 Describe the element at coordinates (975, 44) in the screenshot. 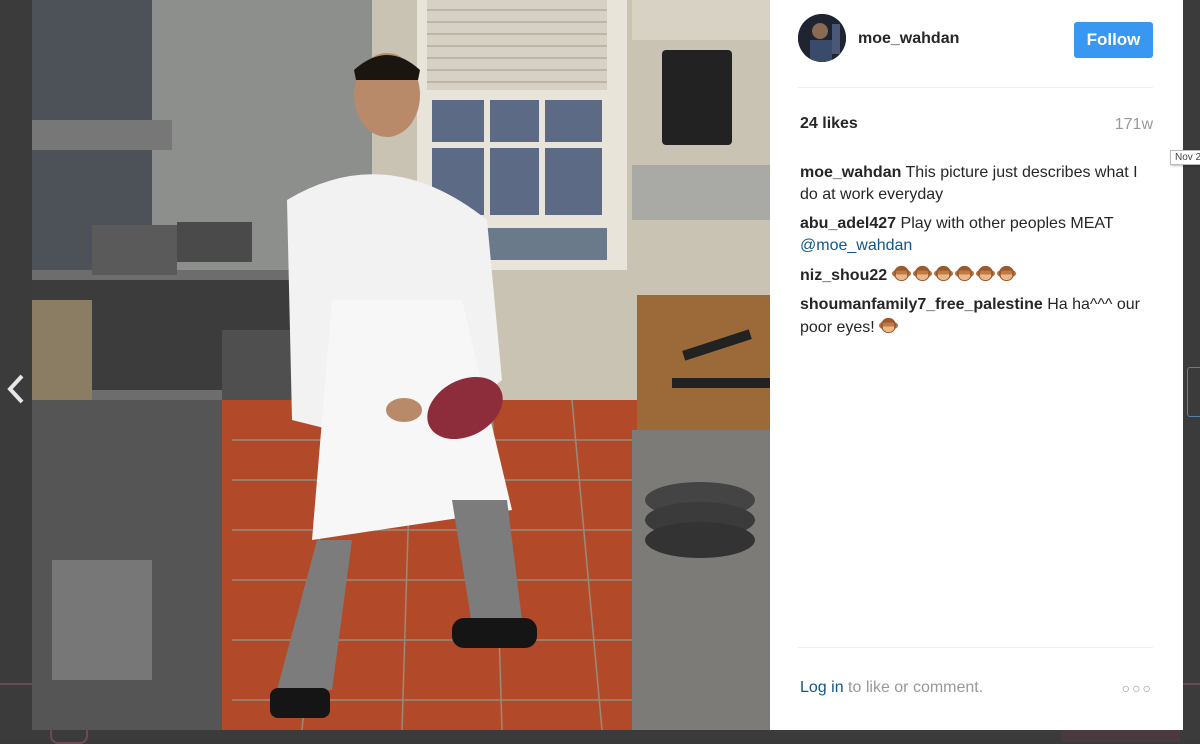

I see `post-header: moe_wahdan Follow` at that location.